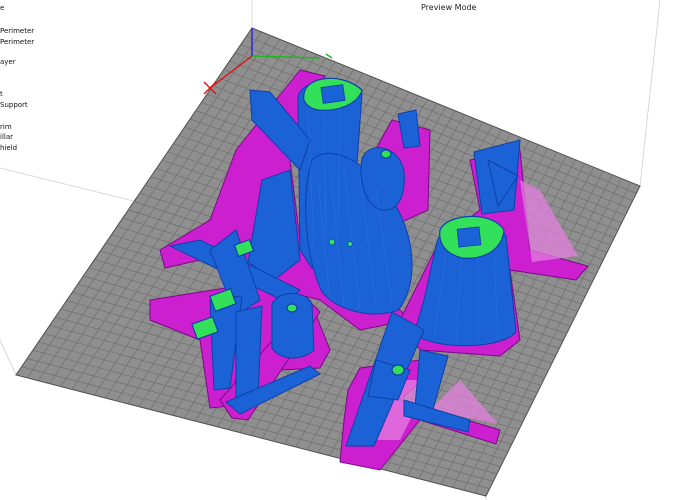 Image resolution: width=676 pixels, height=500 pixels. I want to click on legend-item: hield, so click(8, 148).